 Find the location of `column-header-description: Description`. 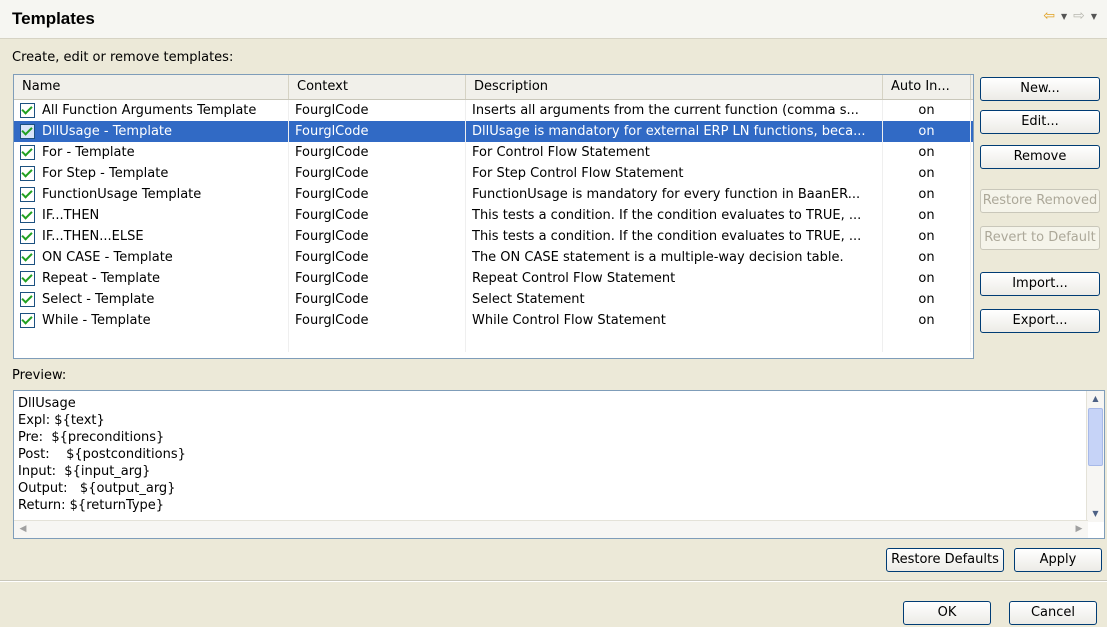

column-header-description: Description is located at coordinates (674, 87).